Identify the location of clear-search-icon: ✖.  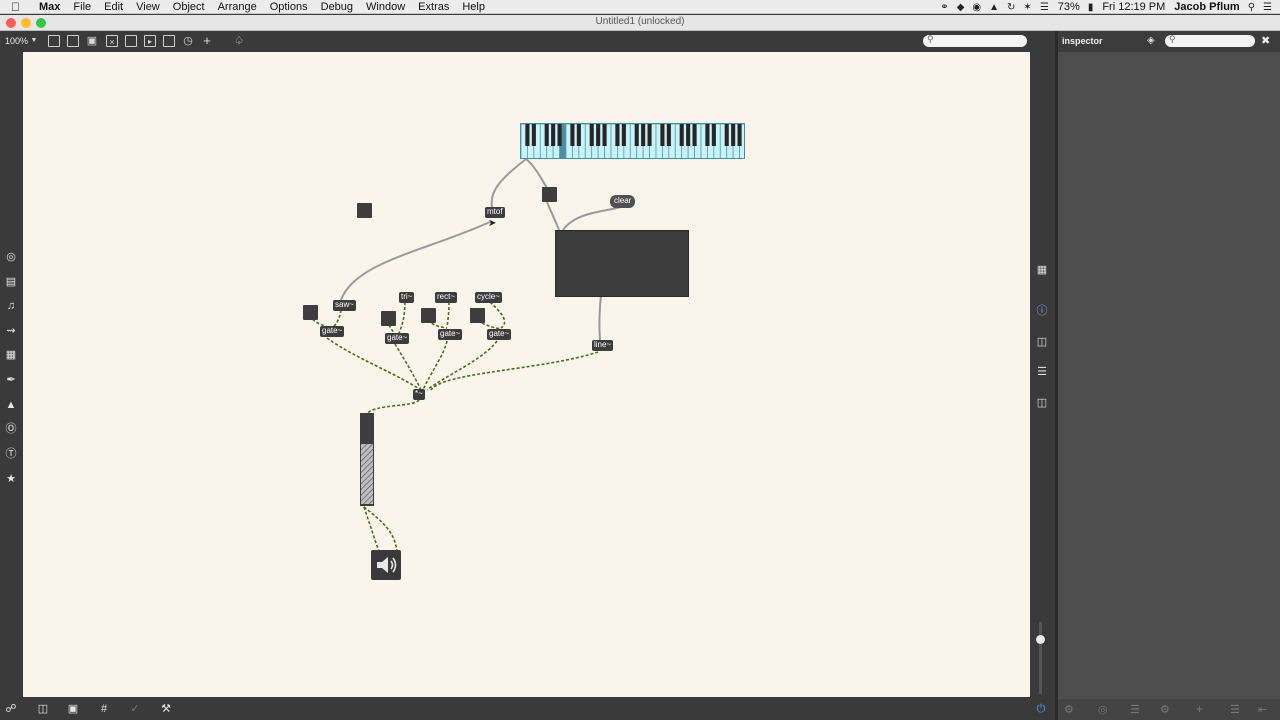
(1265, 40).